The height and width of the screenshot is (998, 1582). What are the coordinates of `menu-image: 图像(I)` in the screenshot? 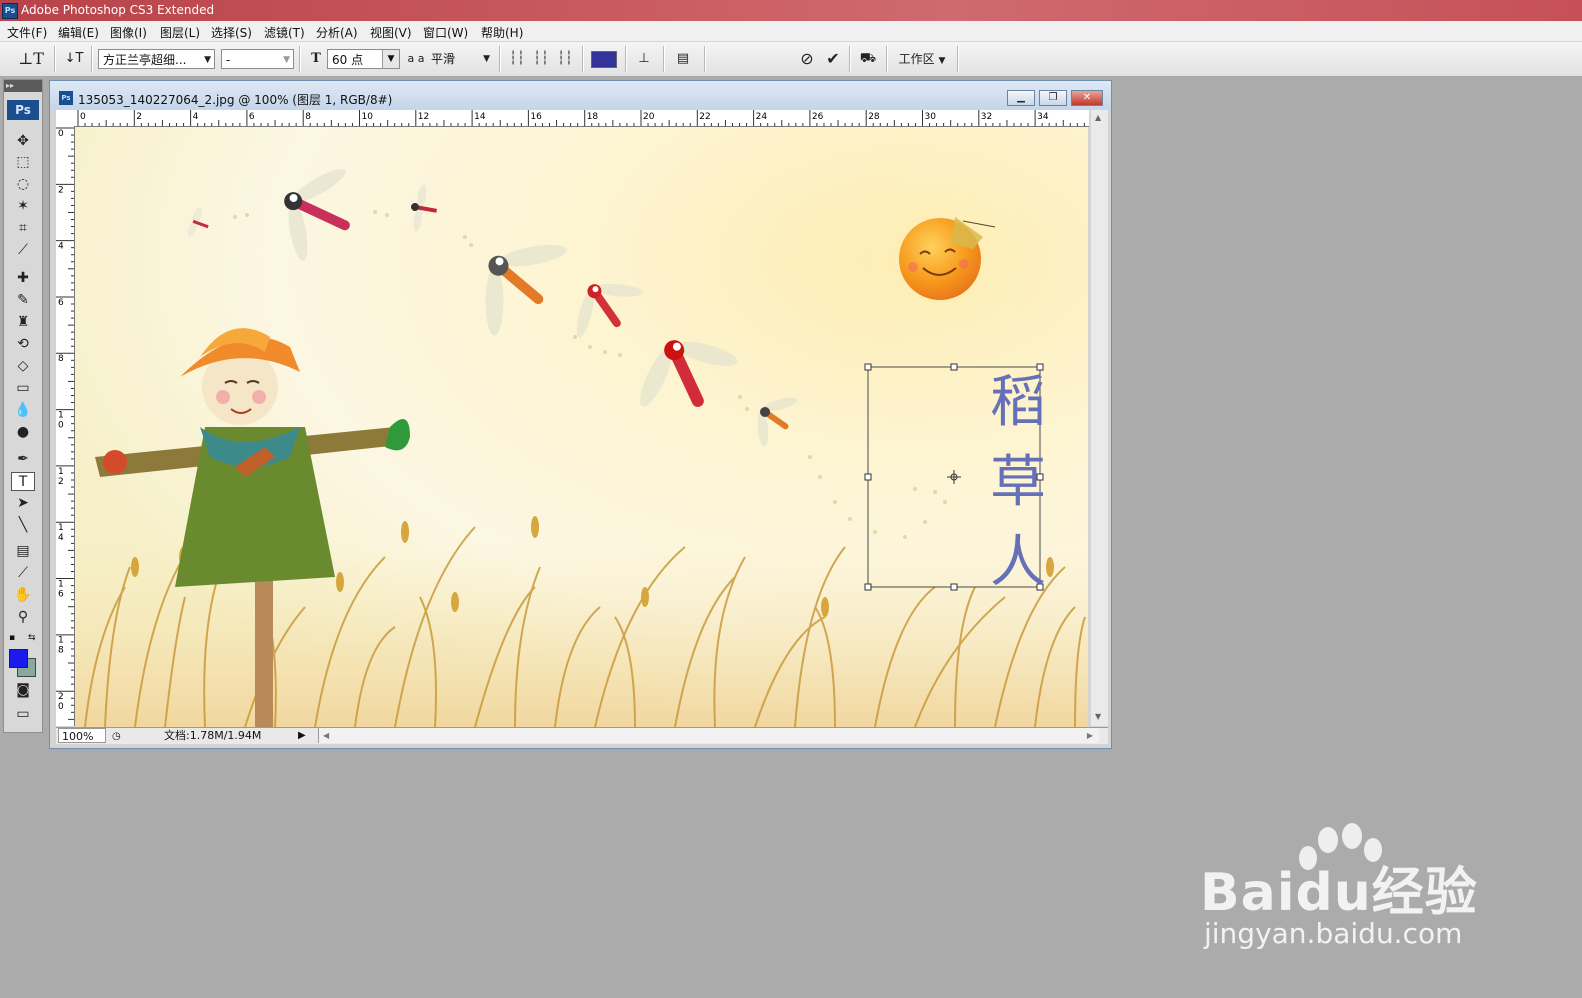 It's located at (128, 32).